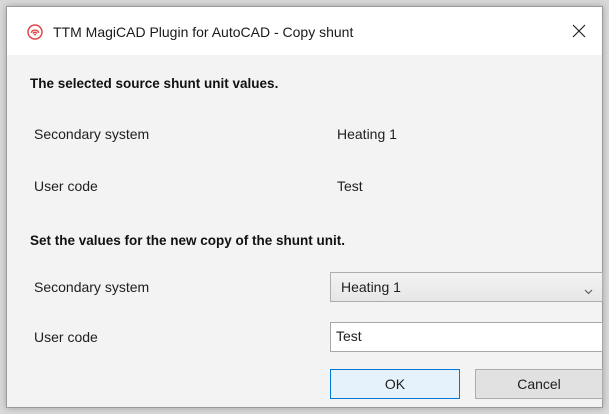 Image resolution: width=609 pixels, height=414 pixels. What do you see at coordinates (66, 186) in the screenshot?
I see `source-user-code-label: User code` at bounding box center [66, 186].